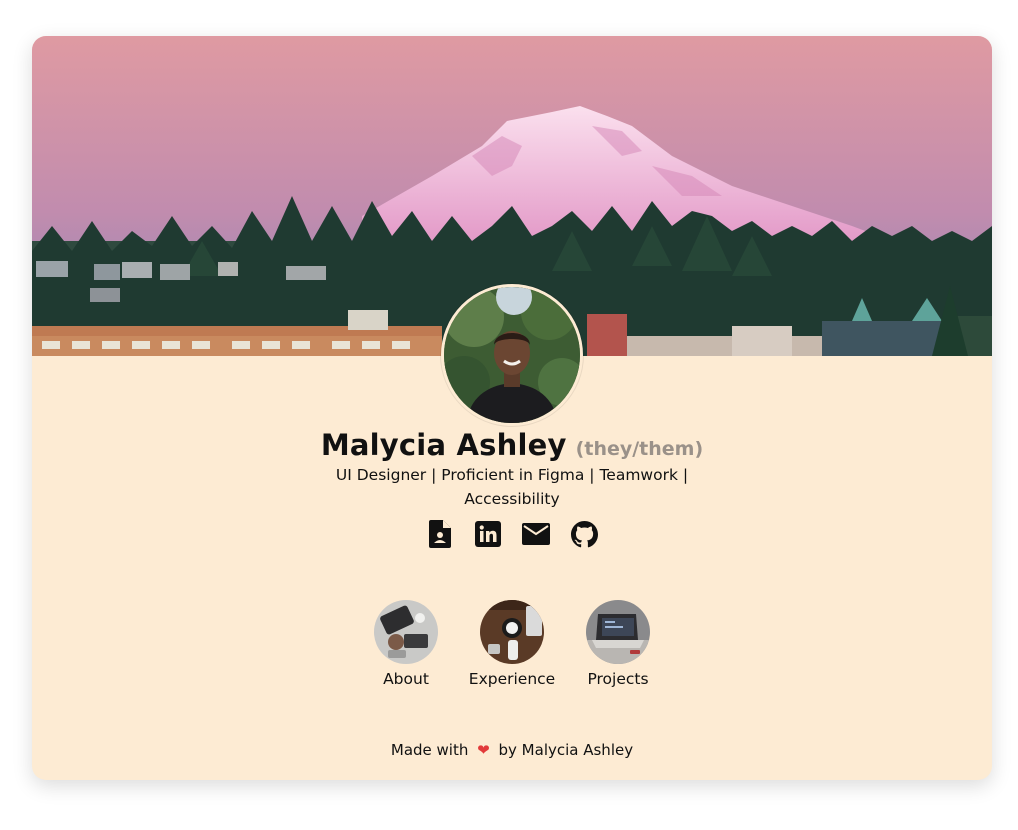 The height and width of the screenshot is (830, 1018). I want to click on section-nav: About Experience Projects, so click(512, 644).